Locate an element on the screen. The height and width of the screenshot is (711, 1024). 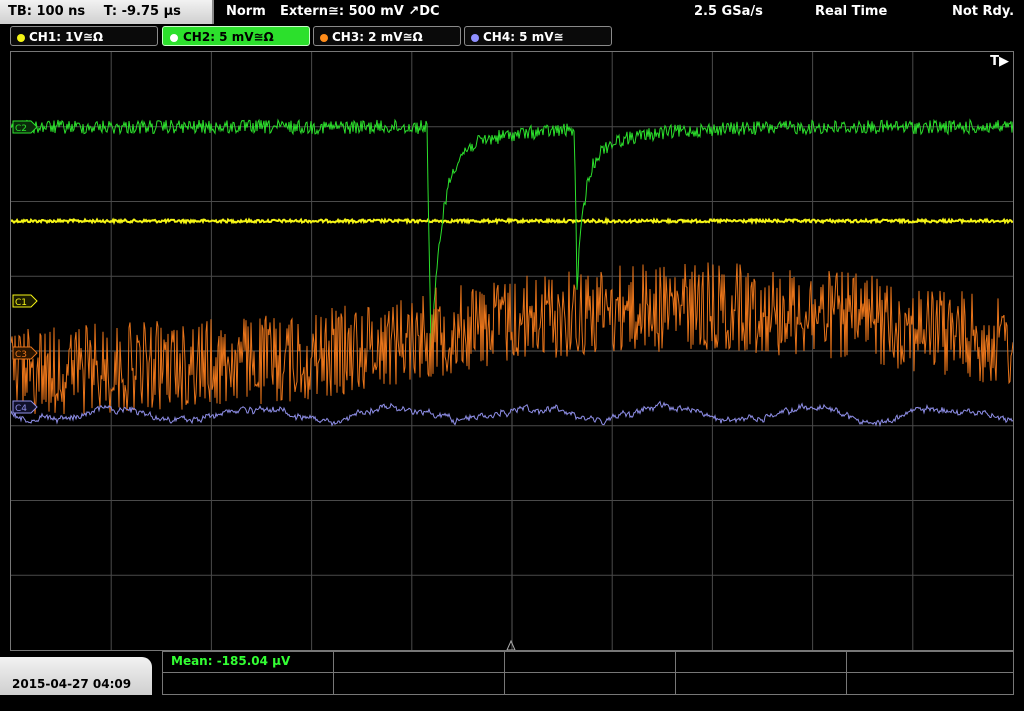
channel-3-dot-icon is located at coordinates (324, 37).